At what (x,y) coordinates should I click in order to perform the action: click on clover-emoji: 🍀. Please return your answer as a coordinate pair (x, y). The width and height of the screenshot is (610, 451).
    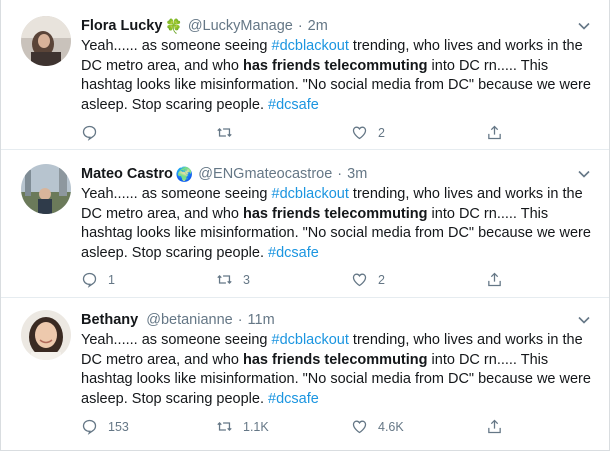
    Looking at the image, I should click on (174, 26).